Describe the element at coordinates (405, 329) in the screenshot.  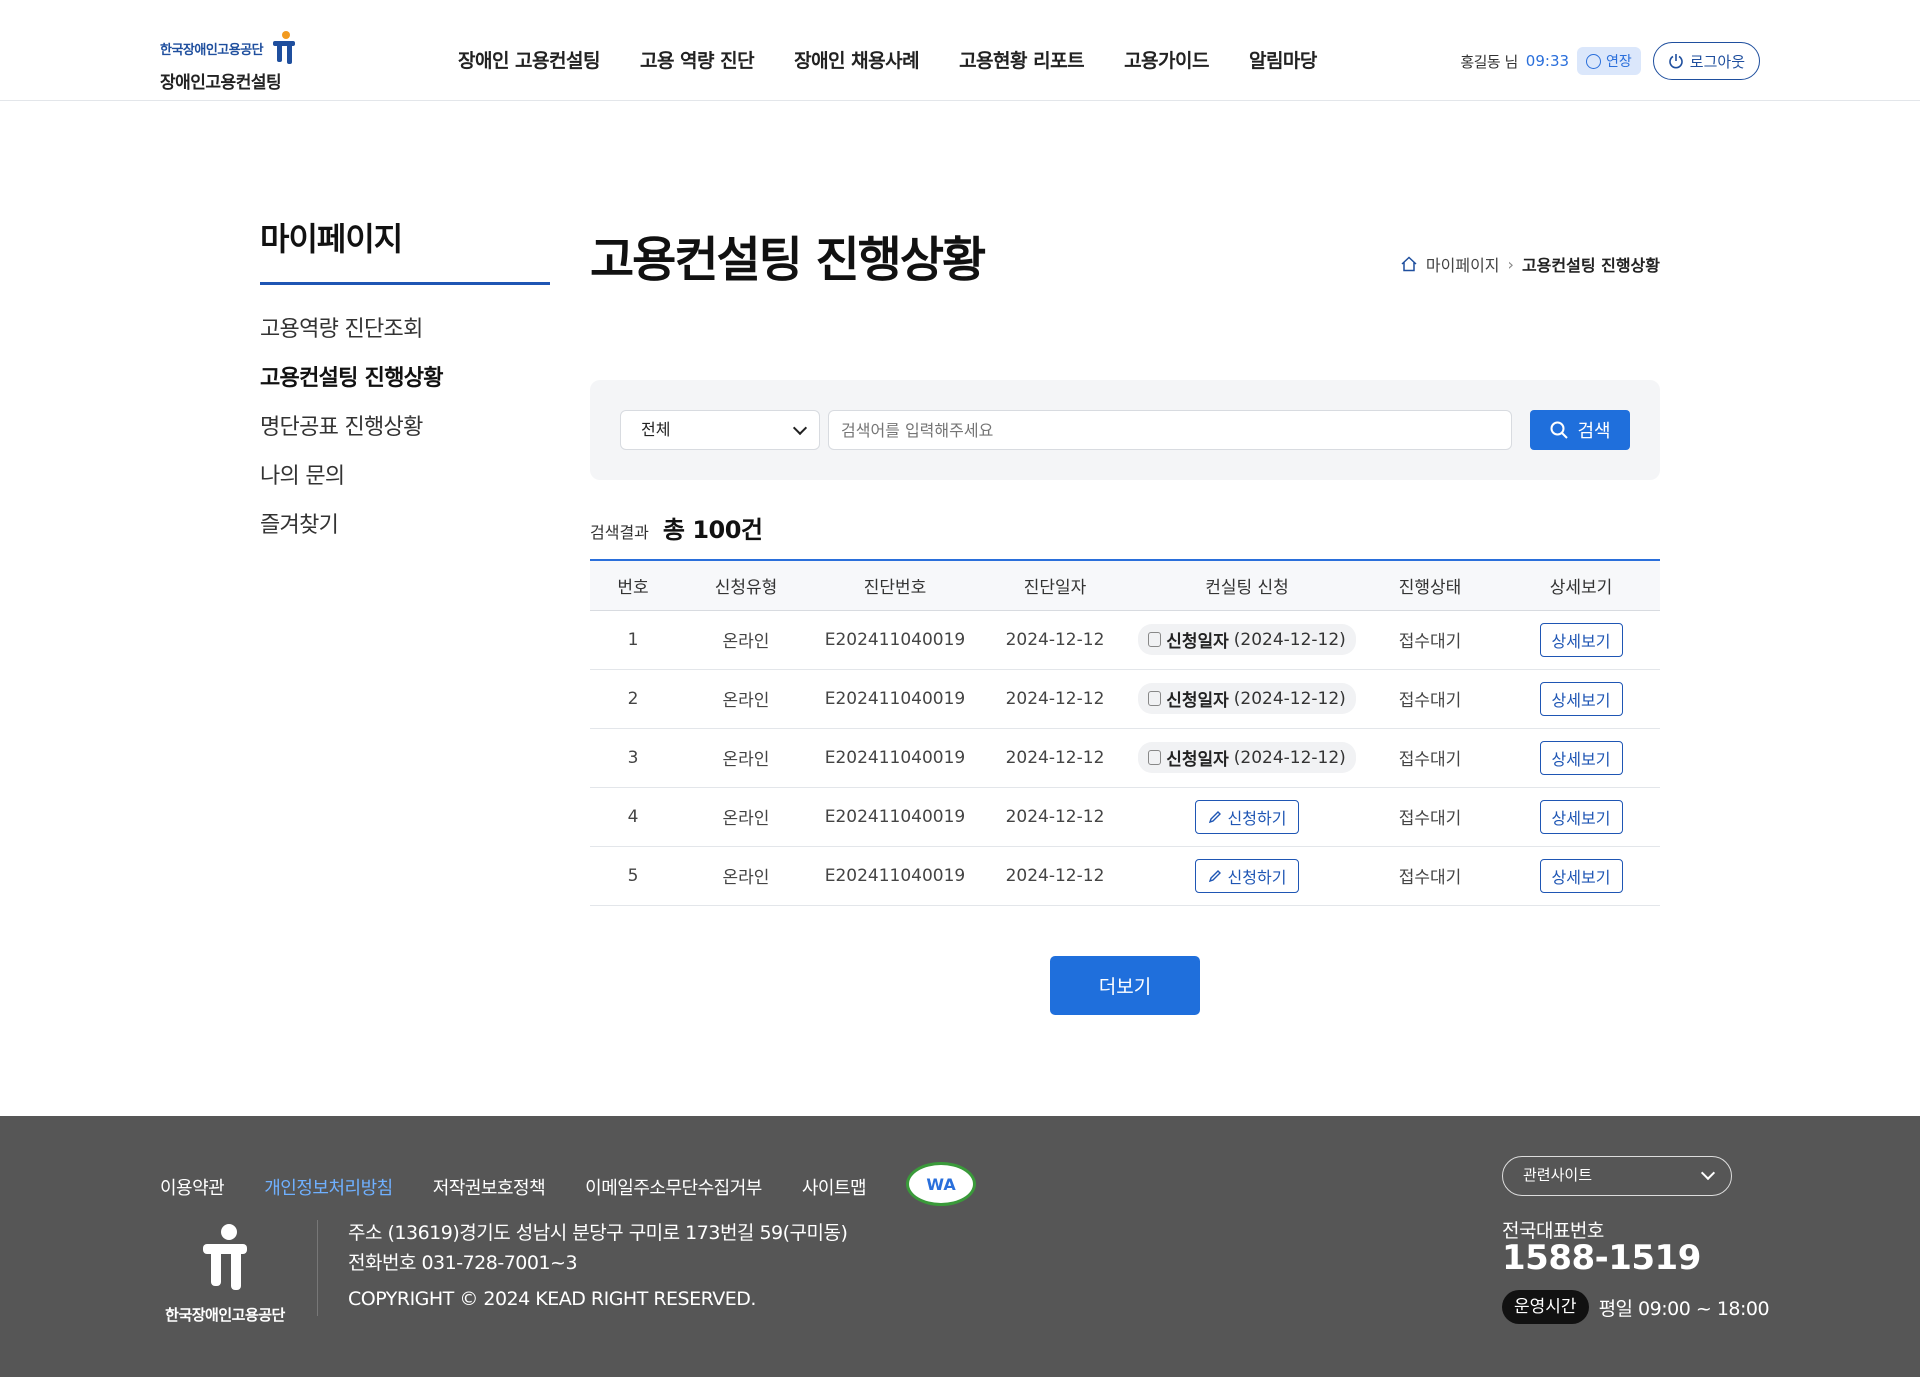
I see `sidebar-item-diagnosis: 고용역량 진단조회` at that location.